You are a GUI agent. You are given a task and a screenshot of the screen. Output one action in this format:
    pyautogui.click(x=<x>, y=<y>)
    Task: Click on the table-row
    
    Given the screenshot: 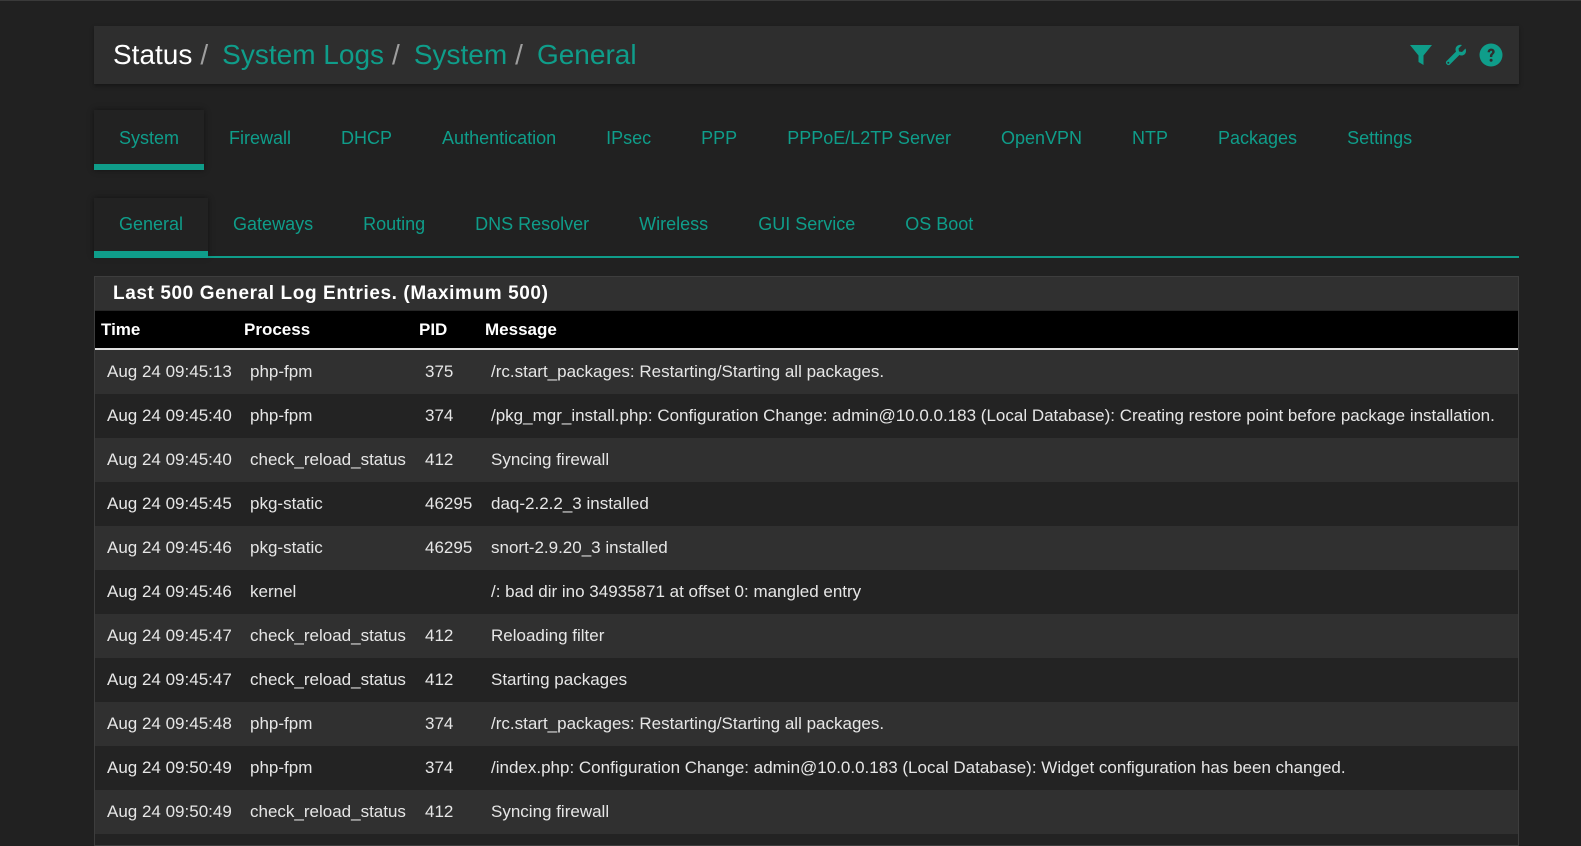 What is the action you would take?
    pyautogui.click(x=806, y=839)
    